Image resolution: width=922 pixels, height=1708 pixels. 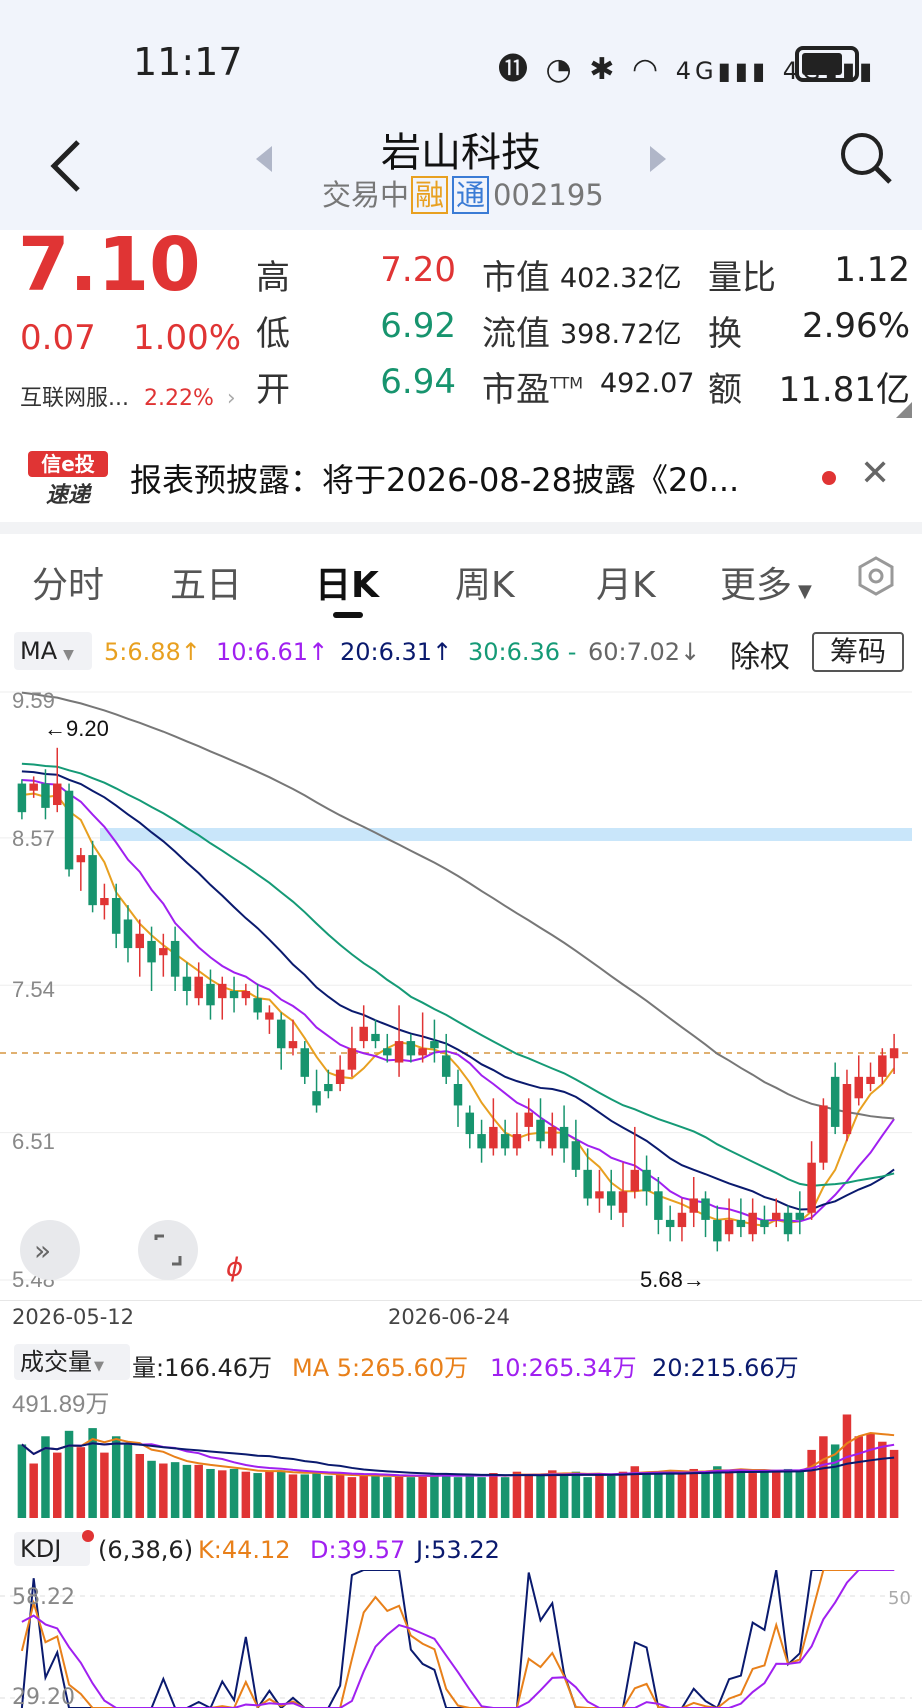 I want to click on expand-corner-icon, so click(x=904, y=410).